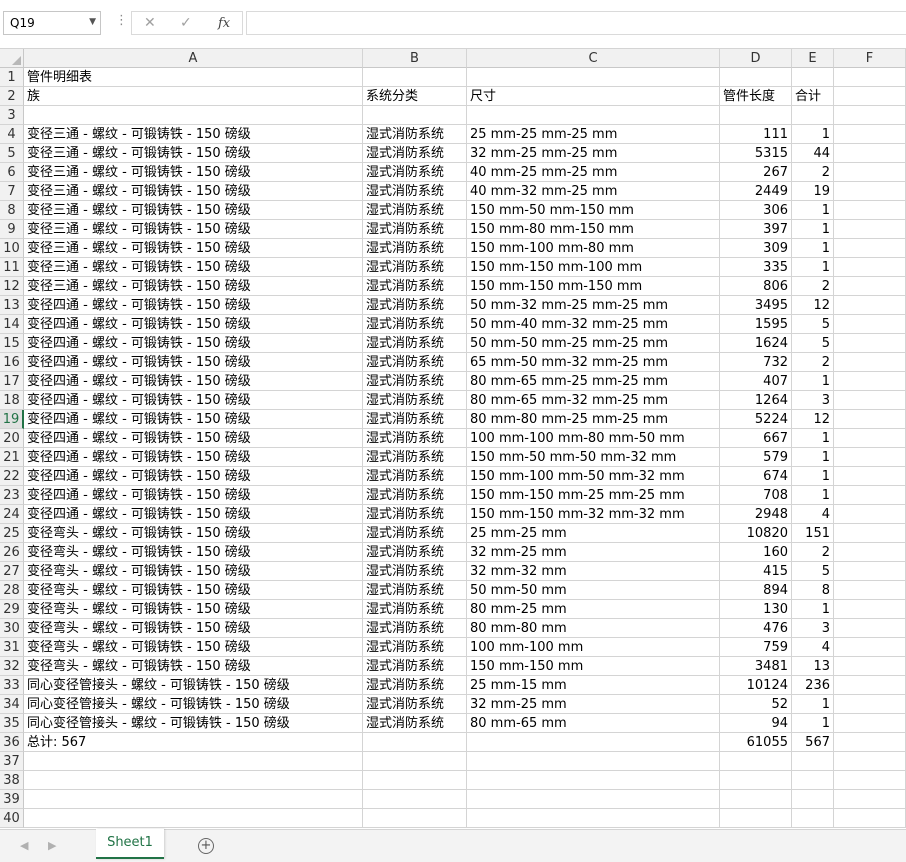  I want to click on cell-f9, so click(870, 229).